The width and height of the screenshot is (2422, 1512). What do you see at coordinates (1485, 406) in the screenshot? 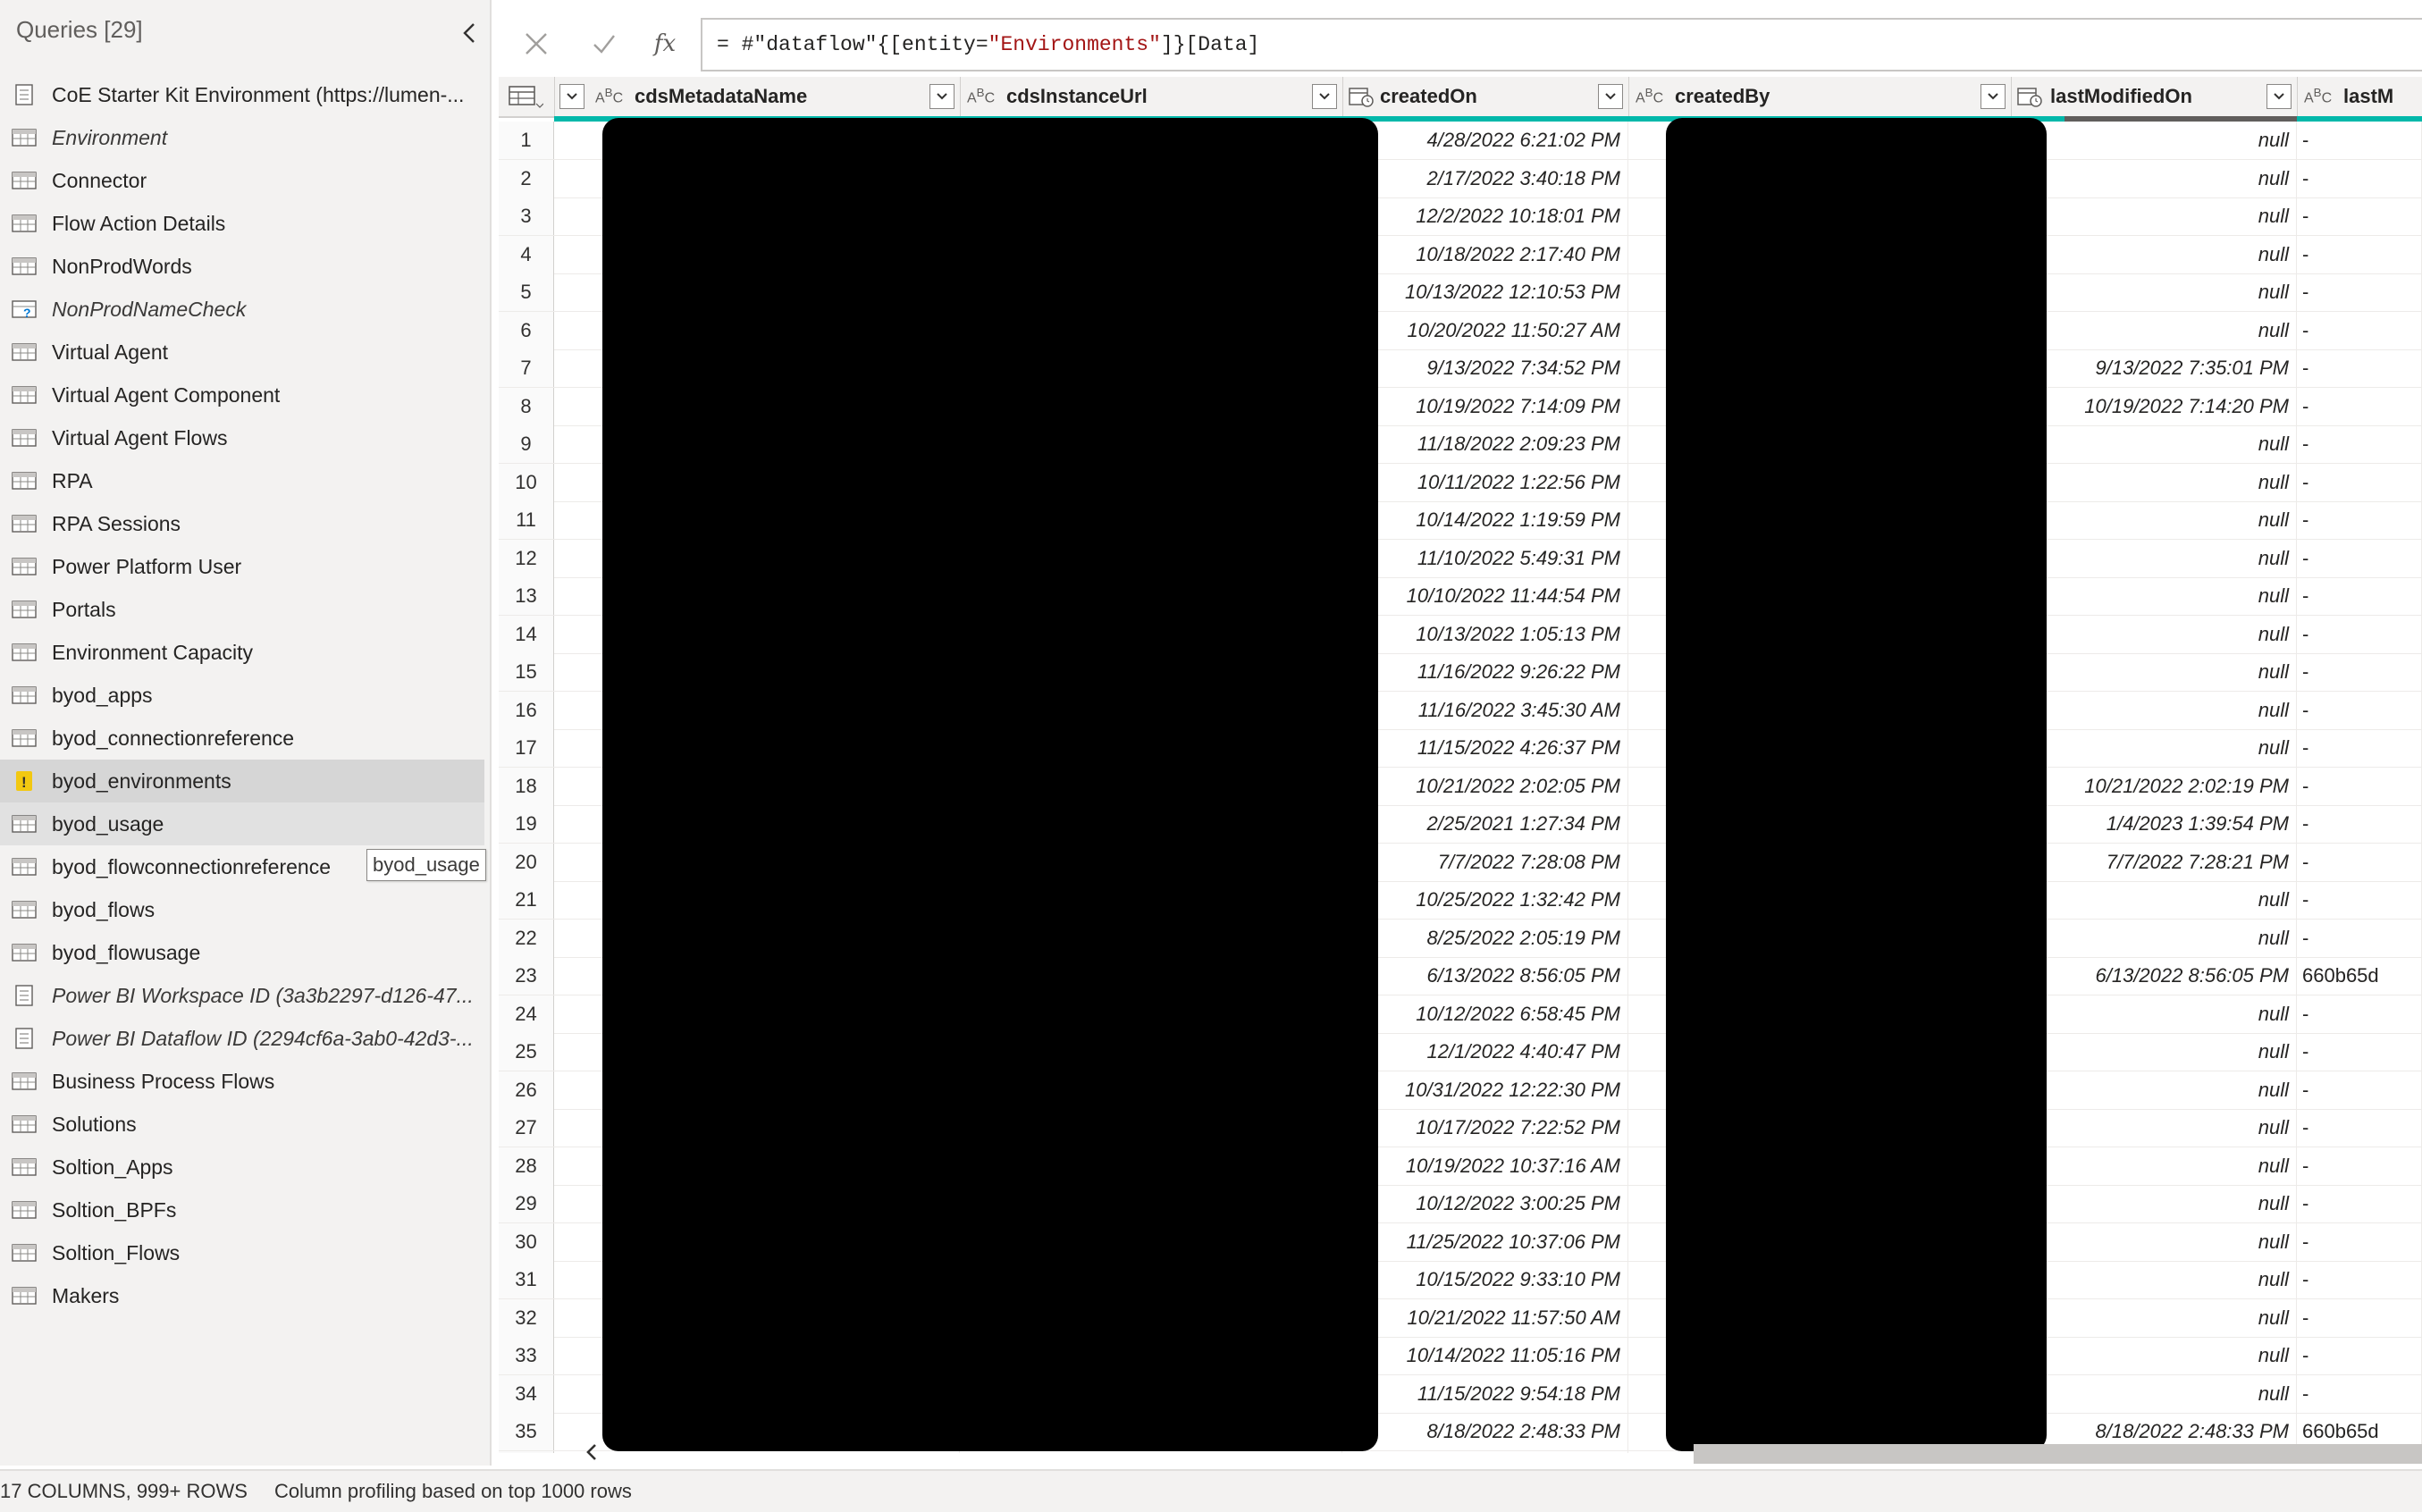
I see `cell-createdOn: 10/19/2022 7:14:09 PM` at bounding box center [1485, 406].